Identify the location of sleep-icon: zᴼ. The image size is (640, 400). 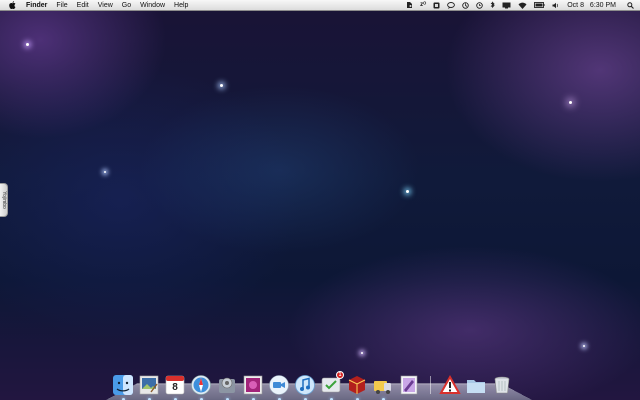
(423, 5).